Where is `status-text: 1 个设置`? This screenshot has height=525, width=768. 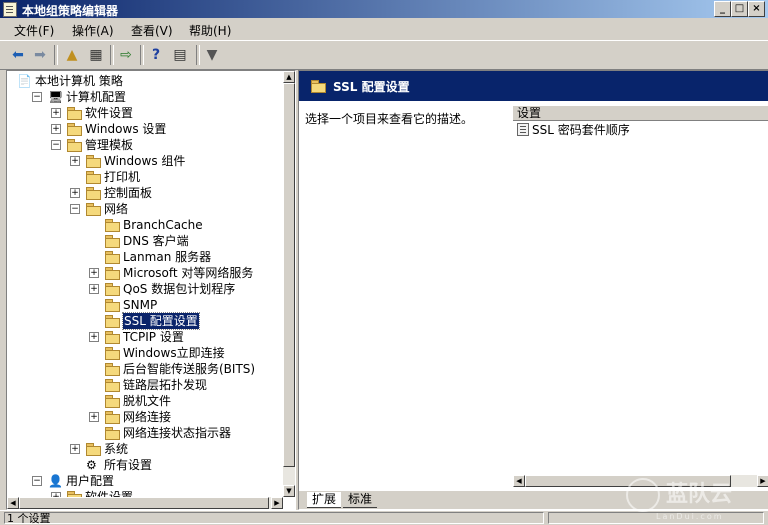 status-text: 1 个设置 is located at coordinates (274, 518).